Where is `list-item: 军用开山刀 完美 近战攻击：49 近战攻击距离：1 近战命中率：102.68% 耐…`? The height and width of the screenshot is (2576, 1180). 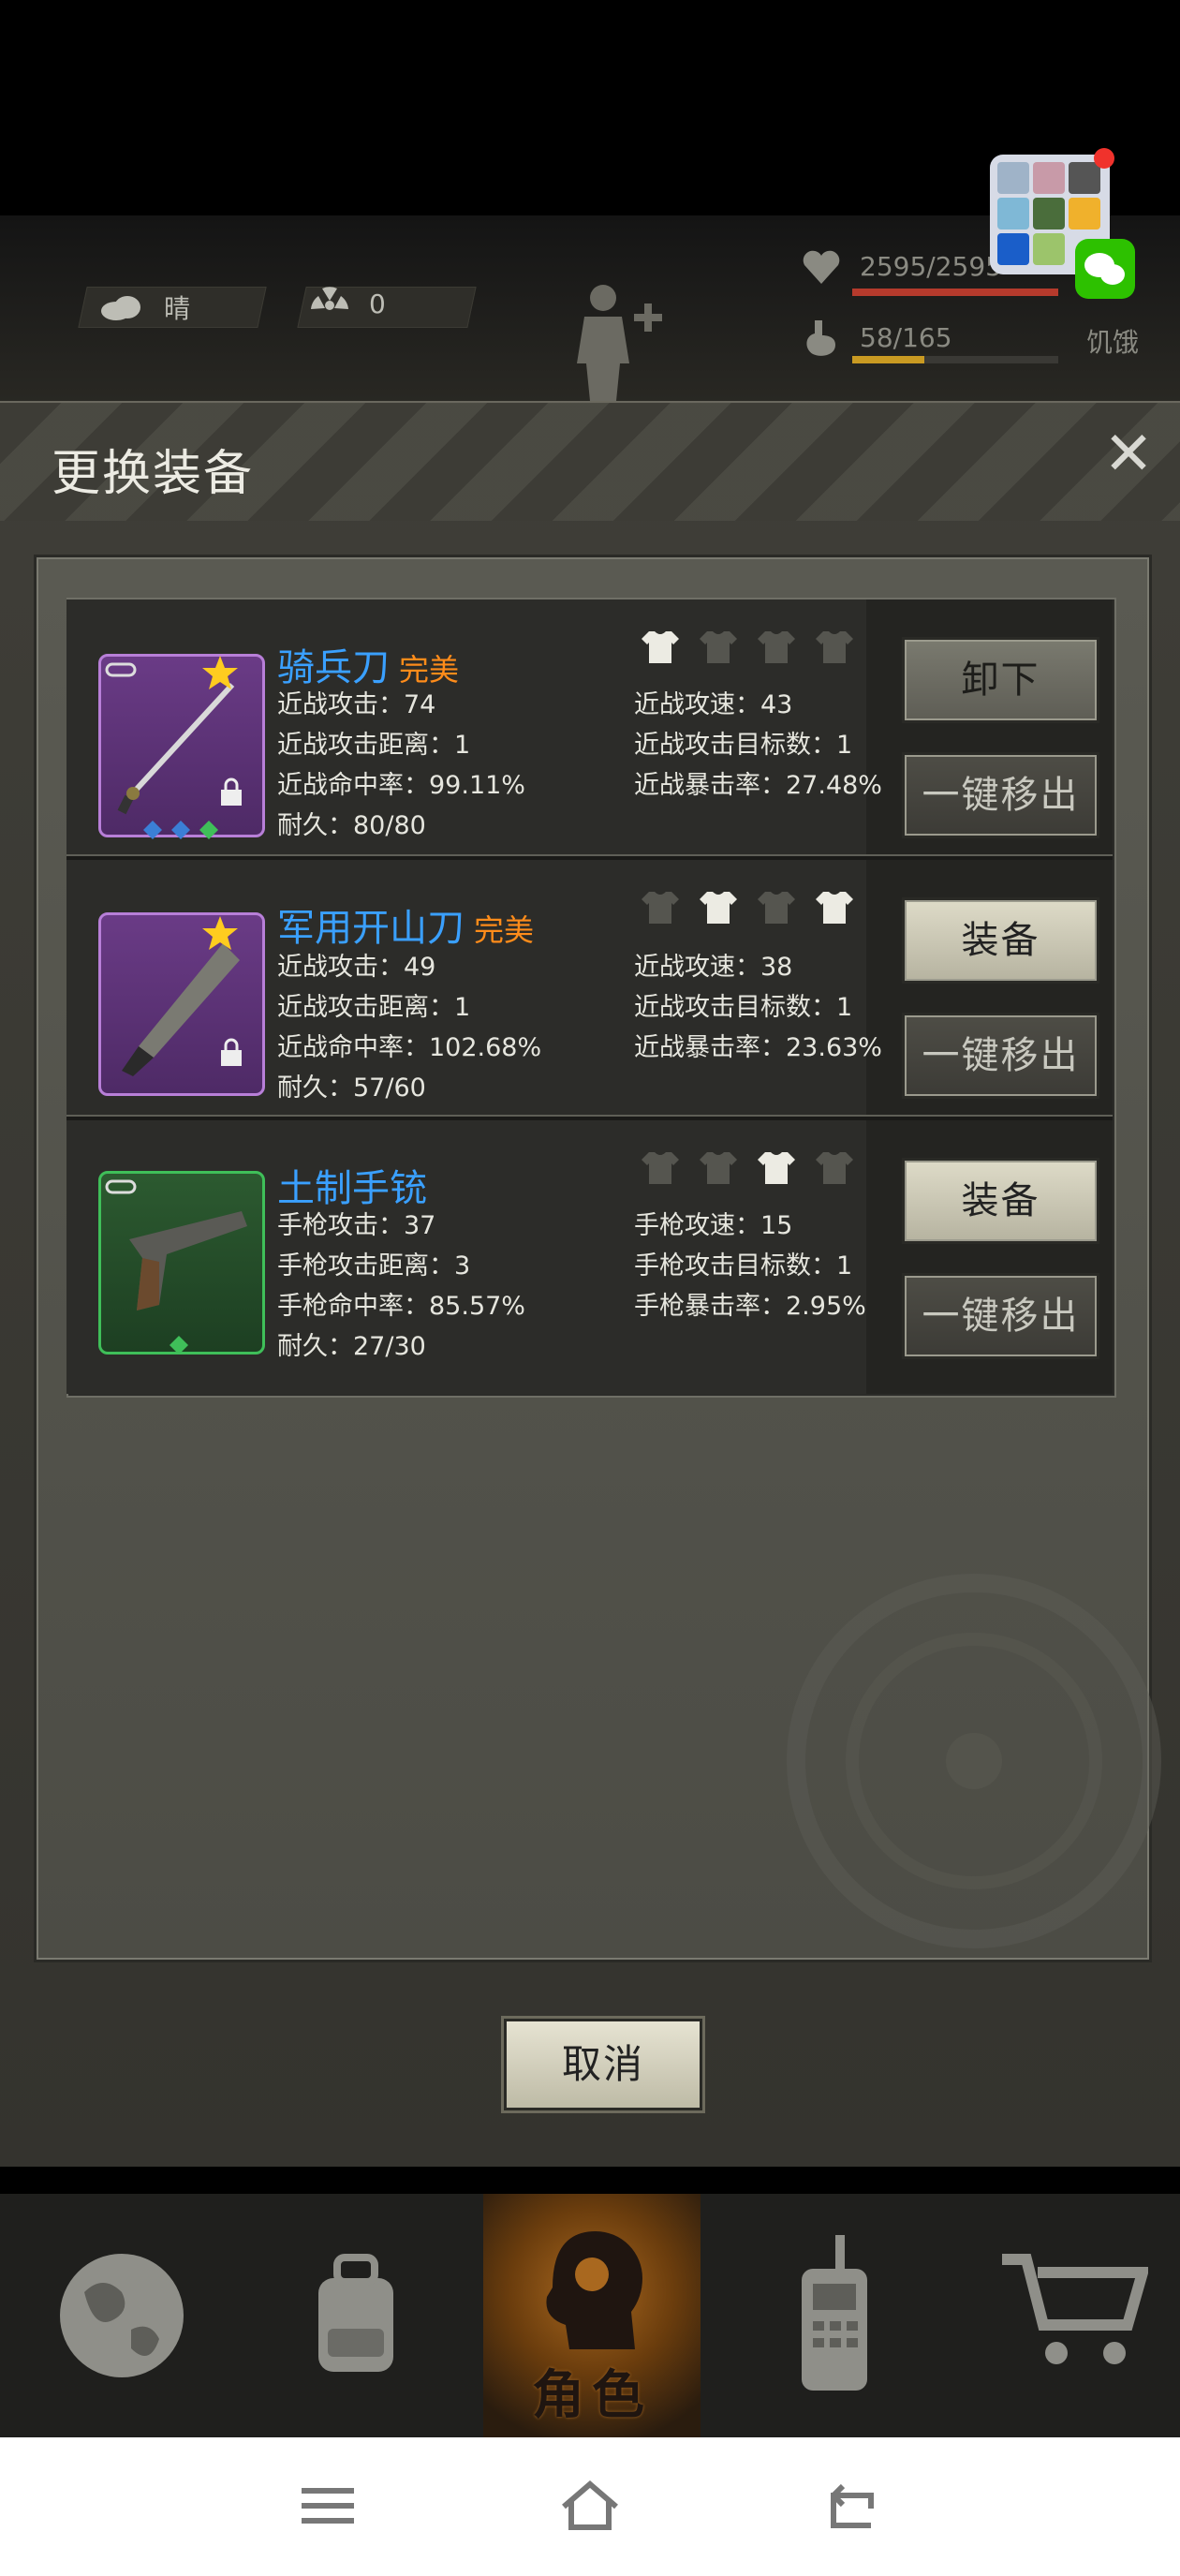 list-item: 军用开山刀 完美 近战攻击：49 近战攻击距离：1 近战命中率：102.68% 耐… is located at coordinates (590, 988).